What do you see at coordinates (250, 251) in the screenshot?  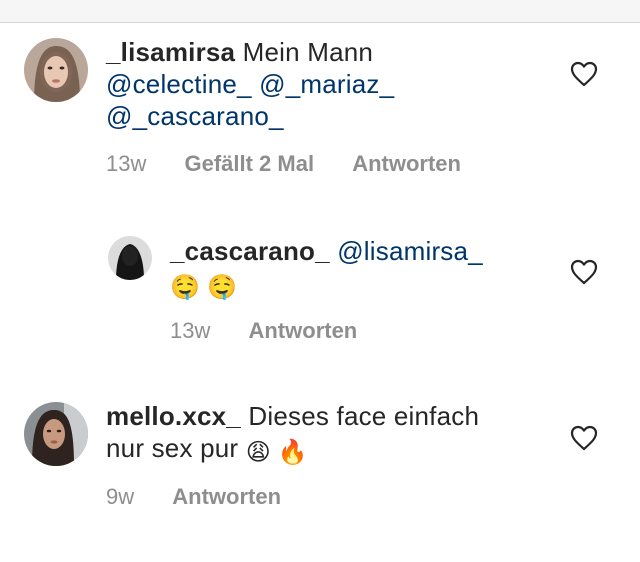 I see `comment-username: _cascarano_` at bounding box center [250, 251].